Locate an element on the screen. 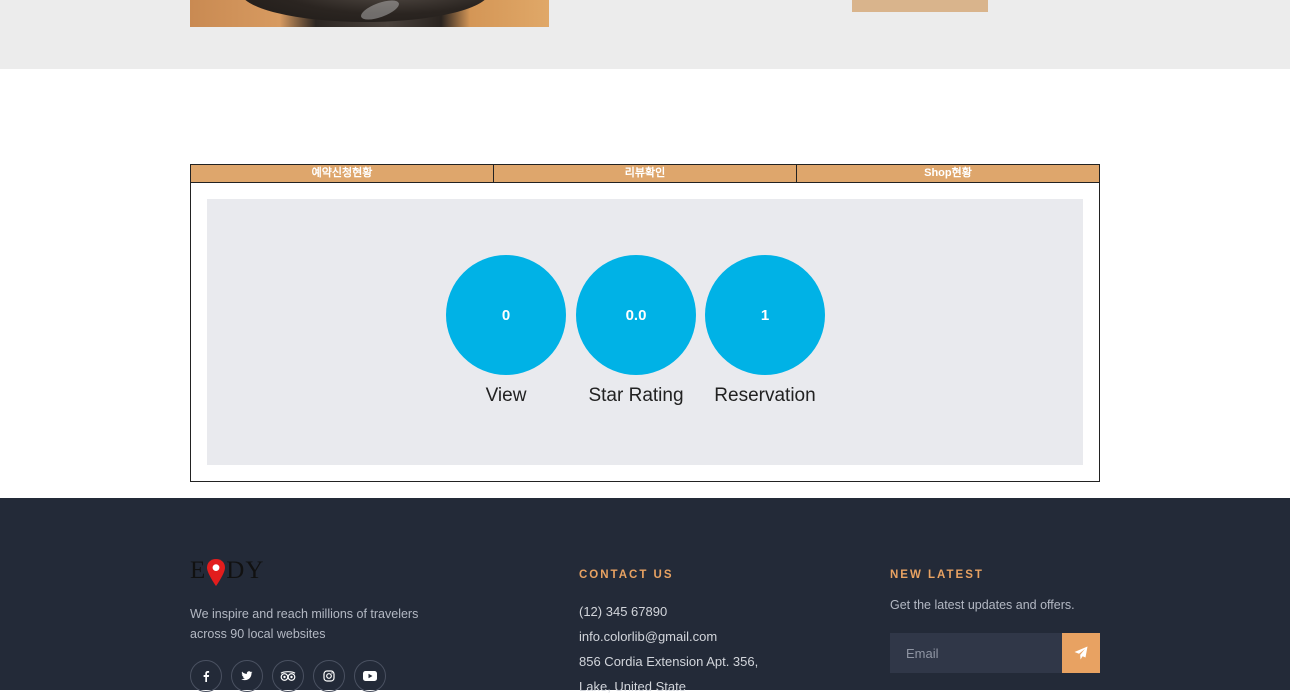 The height and width of the screenshot is (699, 1290). tab-bar: 예약신청현황 리뷰확인 Shop현황 is located at coordinates (645, 173).